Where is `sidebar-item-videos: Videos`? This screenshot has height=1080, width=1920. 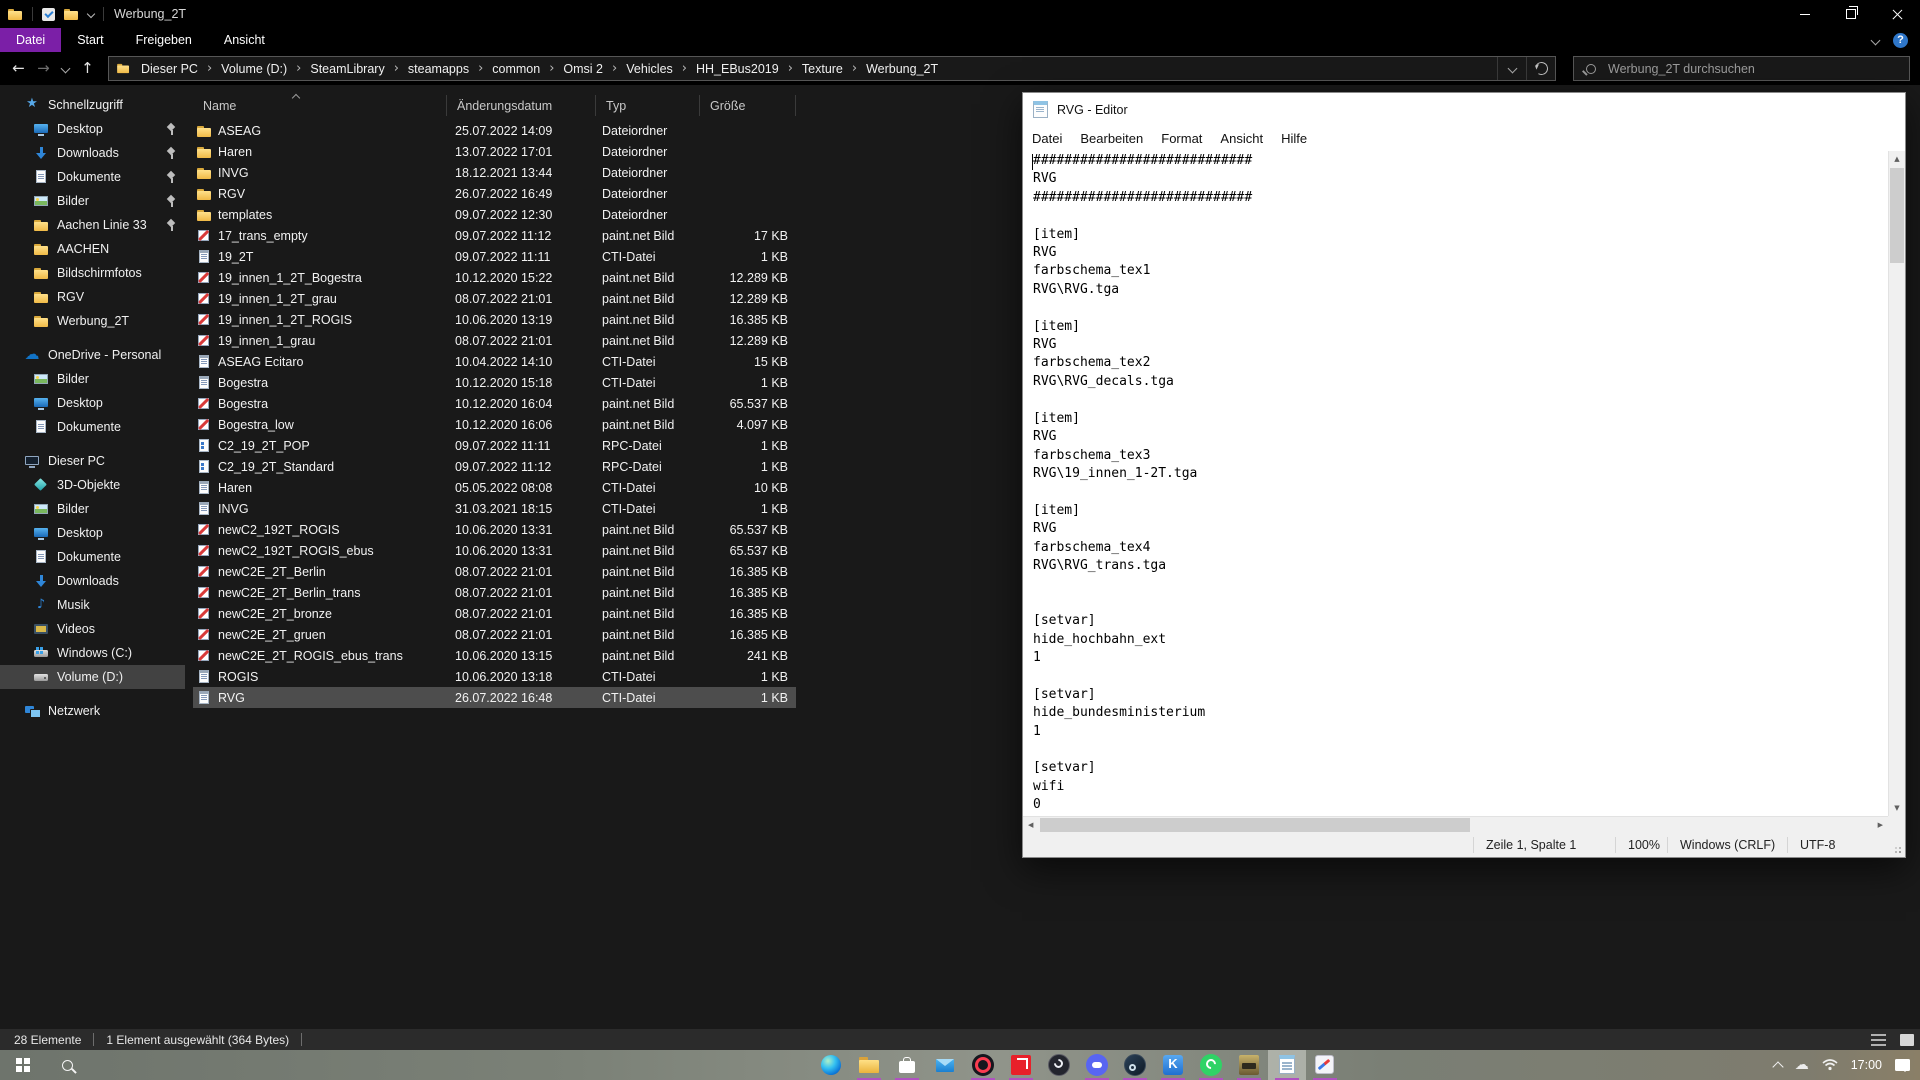
sidebar-item-videos: Videos is located at coordinates (92, 629).